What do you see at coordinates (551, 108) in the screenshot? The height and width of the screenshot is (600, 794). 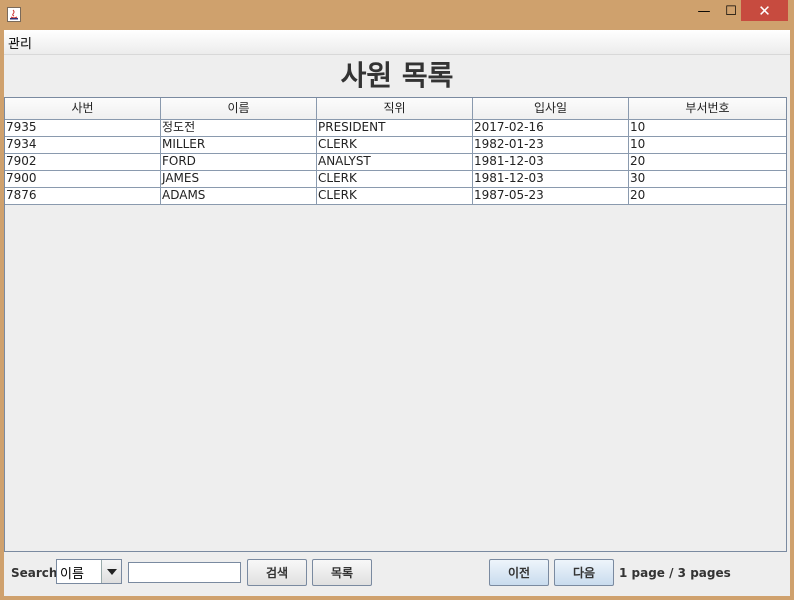 I see `column-header-hiredate: 입사일` at bounding box center [551, 108].